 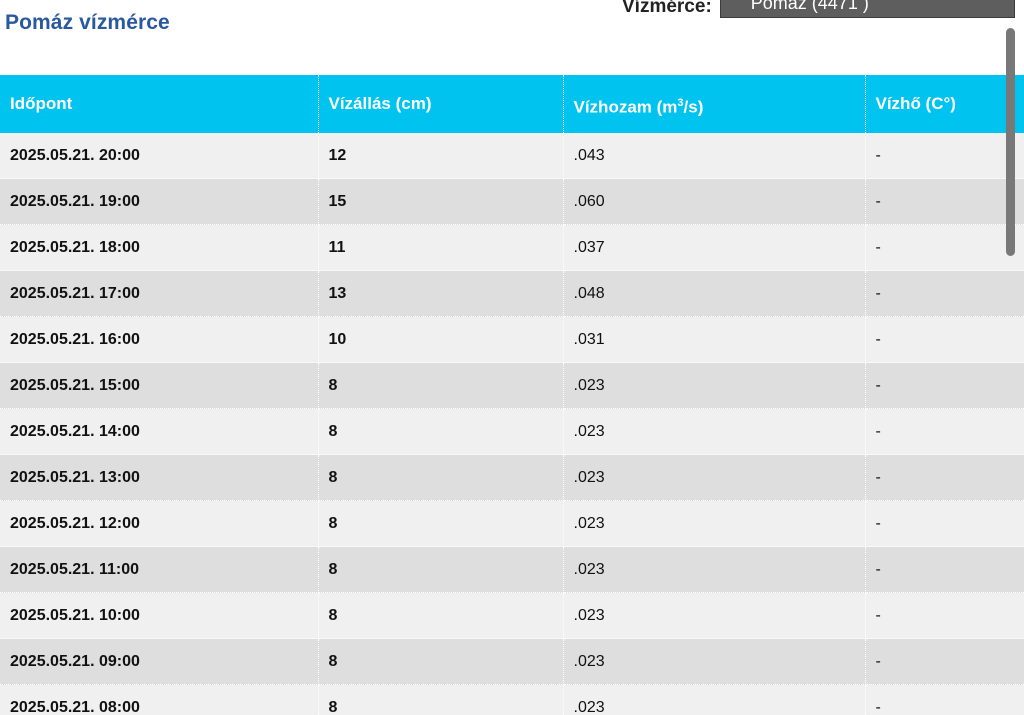 What do you see at coordinates (441, 104) in the screenshot?
I see `header-water-level: Vízállás (cm)` at bounding box center [441, 104].